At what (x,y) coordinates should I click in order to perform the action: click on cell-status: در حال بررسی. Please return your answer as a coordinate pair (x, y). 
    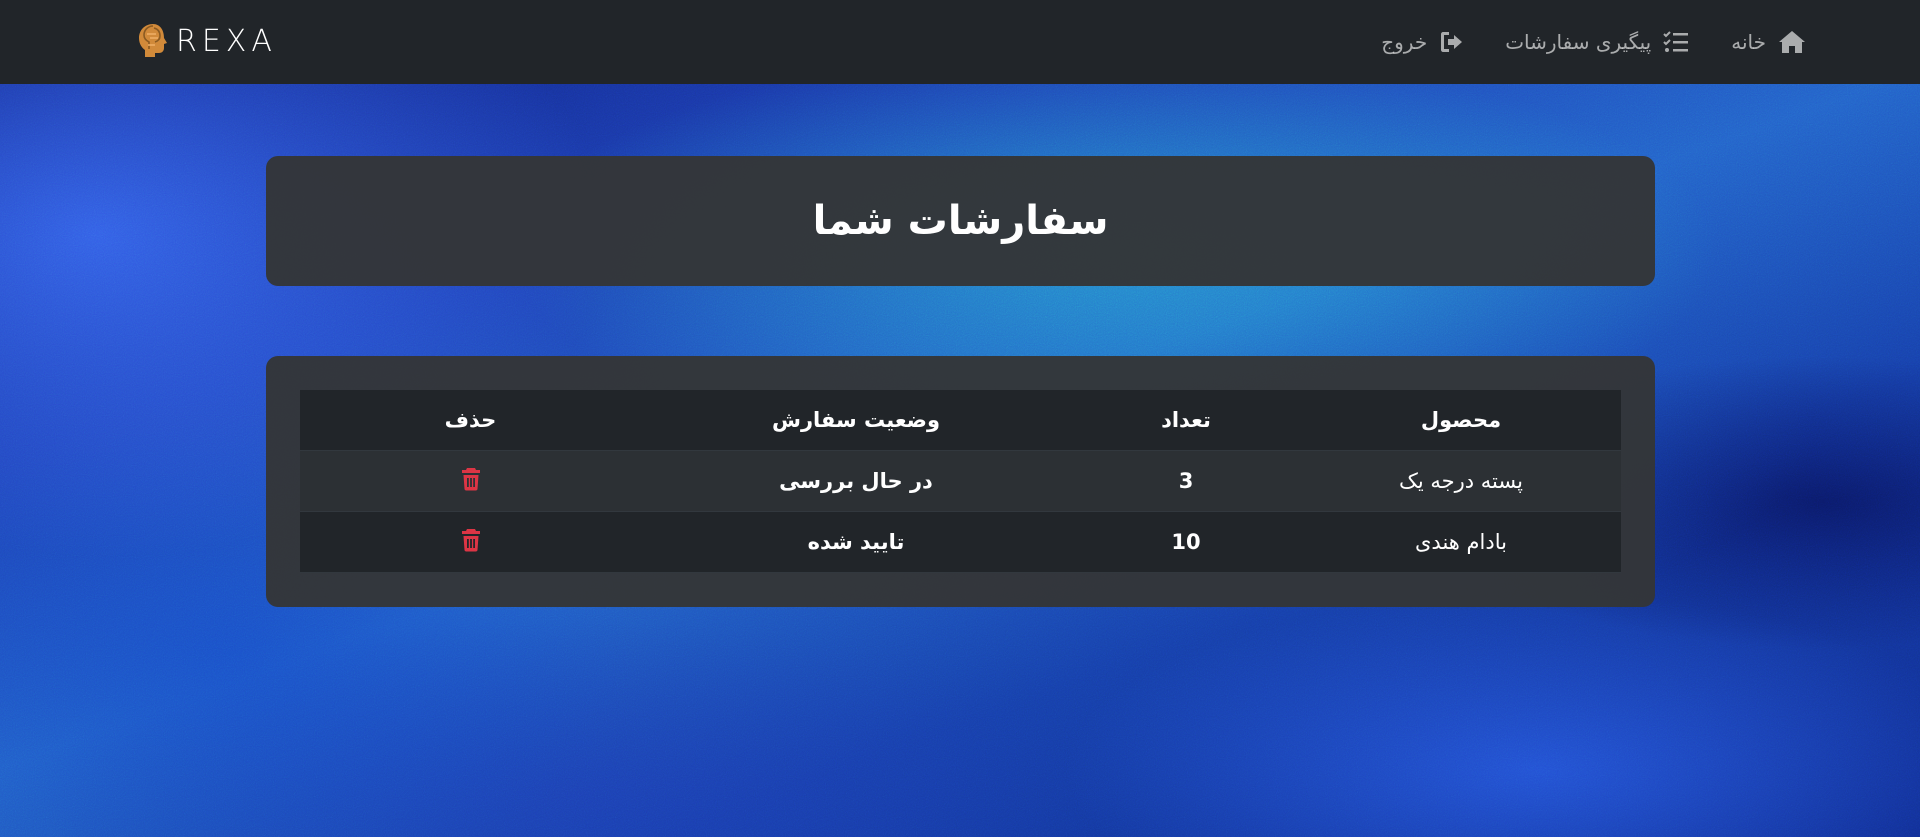
    Looking at the image, I should click on (856, 481).